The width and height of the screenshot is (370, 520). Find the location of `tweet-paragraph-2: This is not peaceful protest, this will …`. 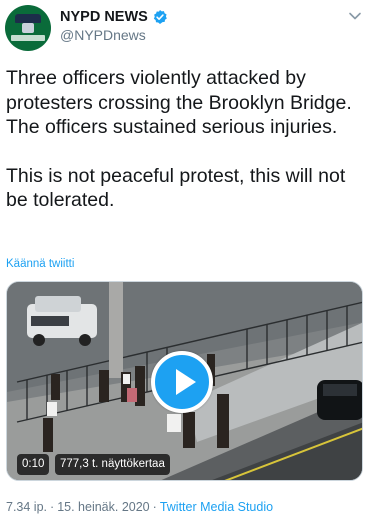

tweet-paragraph-2: This is not peaceful protest, this will … is located at coordinates (176, 188).